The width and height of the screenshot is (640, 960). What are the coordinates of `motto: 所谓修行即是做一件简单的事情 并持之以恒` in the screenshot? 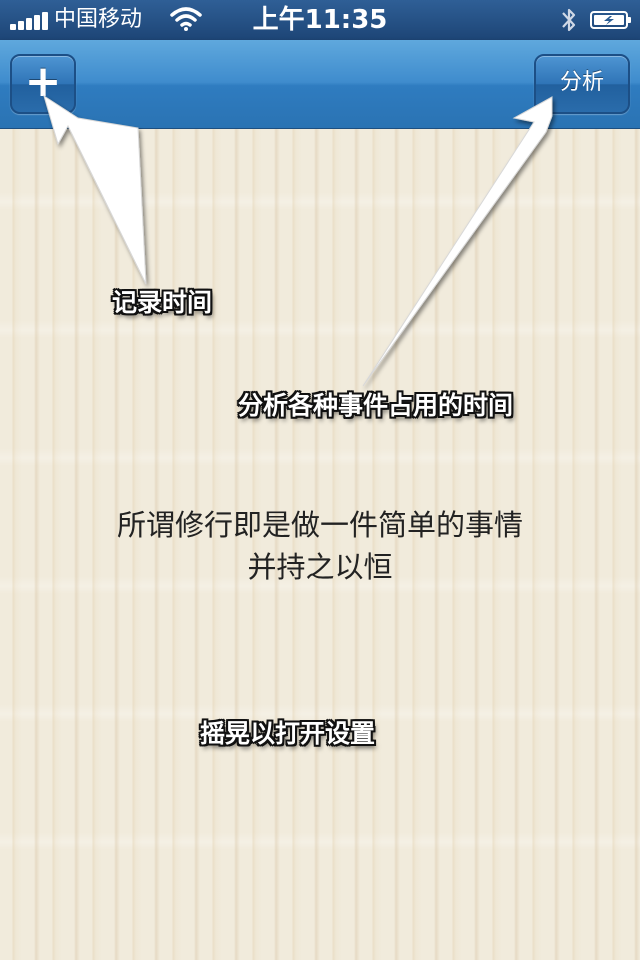 It's located at (320, 546).